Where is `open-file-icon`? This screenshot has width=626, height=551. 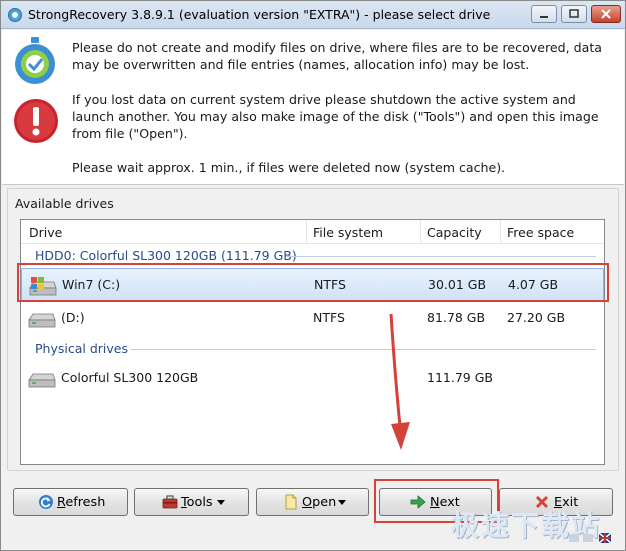 open-file-icon is located at coordinates (291, 502).